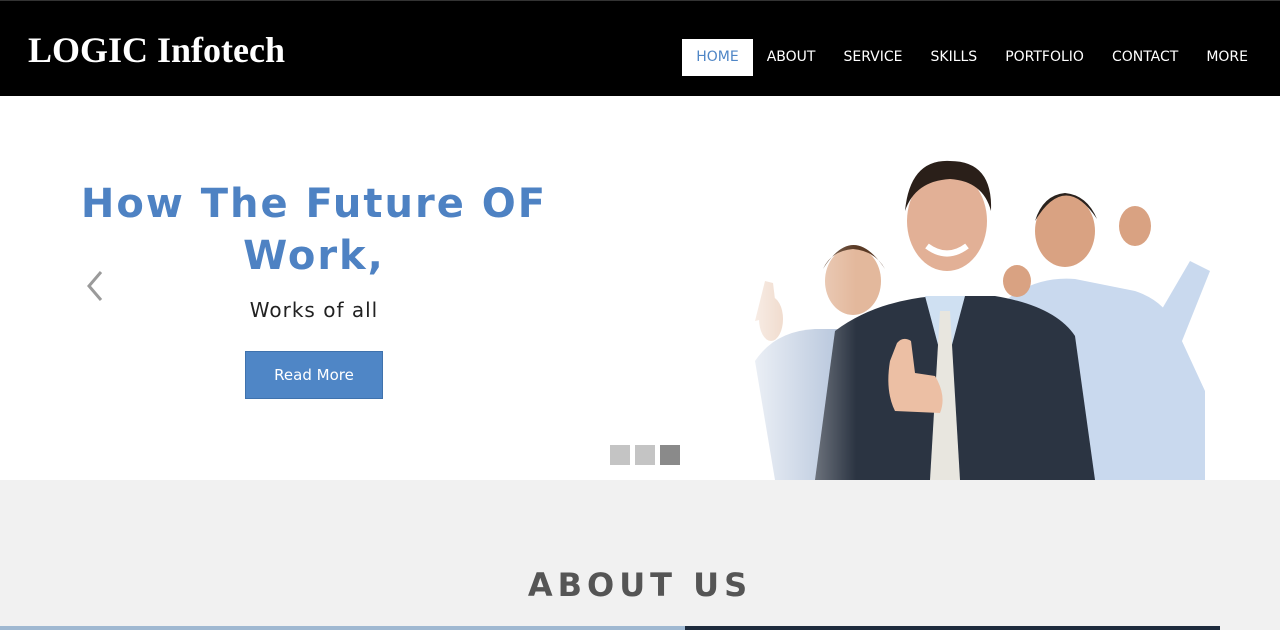  What do you see at coordinates (1145, 57) in the screenshot?
I see `nav-item-contact: CONTACT` at bounding box center [1145, 57].